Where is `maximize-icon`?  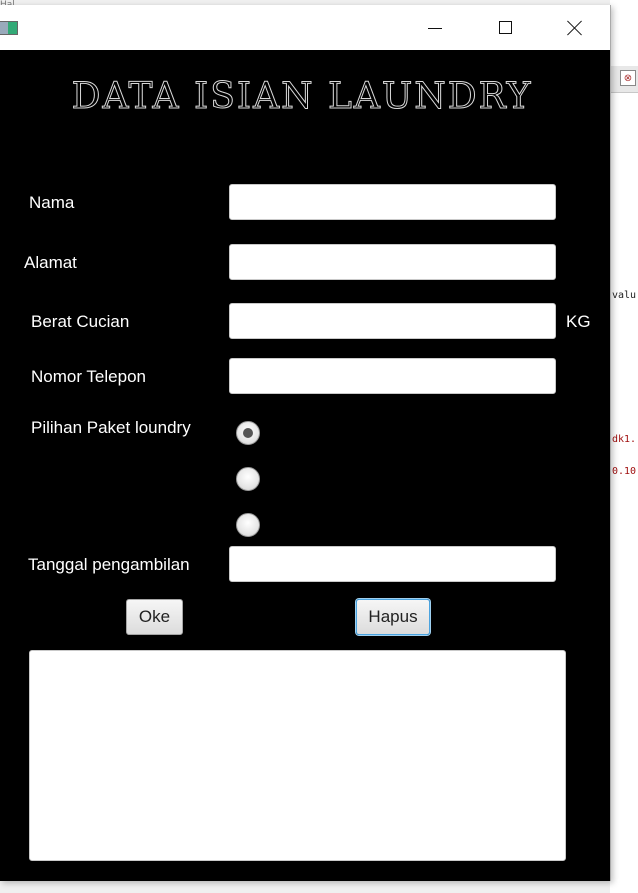 maximize-icon is located at coordinates (505, 27).